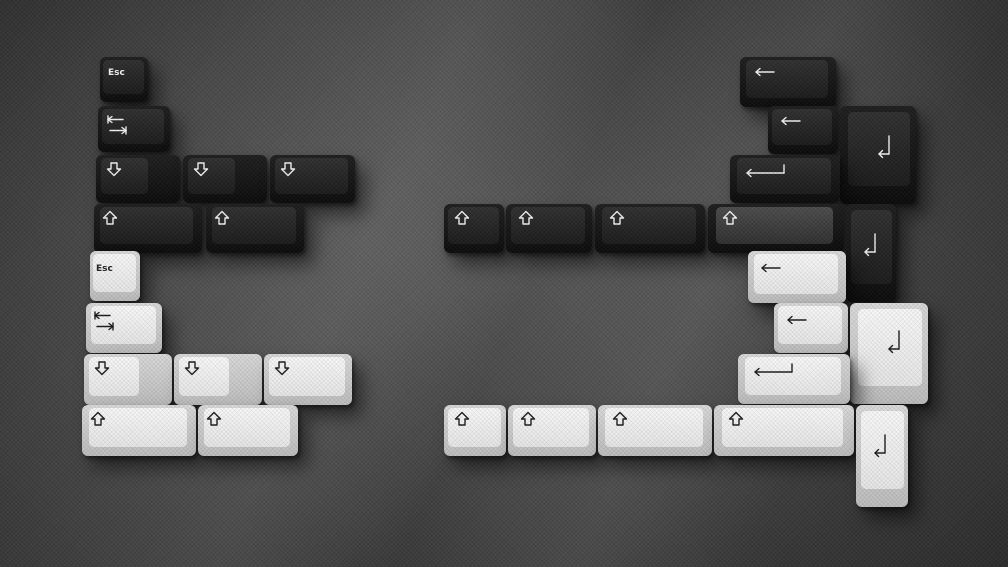  What do you see at coordinates (124, 79) in the screenshot?
I see `black-esc-keycap: Esc` at bounding box center [124, 79].